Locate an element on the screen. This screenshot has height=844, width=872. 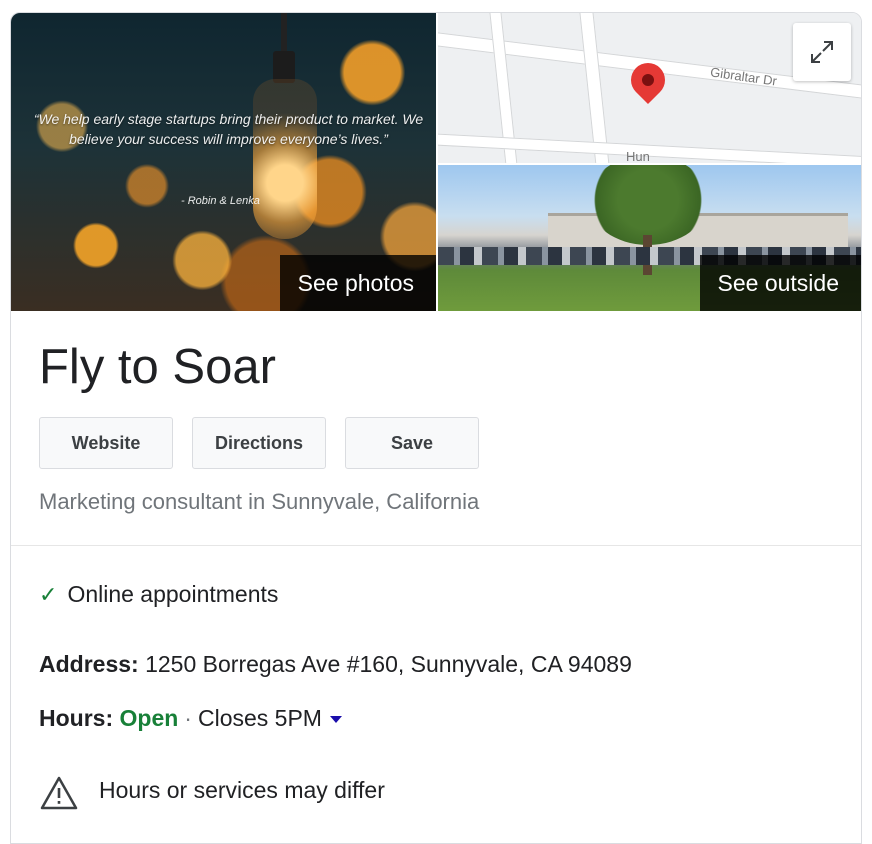
section-divider is located at coordinates (436, 545).